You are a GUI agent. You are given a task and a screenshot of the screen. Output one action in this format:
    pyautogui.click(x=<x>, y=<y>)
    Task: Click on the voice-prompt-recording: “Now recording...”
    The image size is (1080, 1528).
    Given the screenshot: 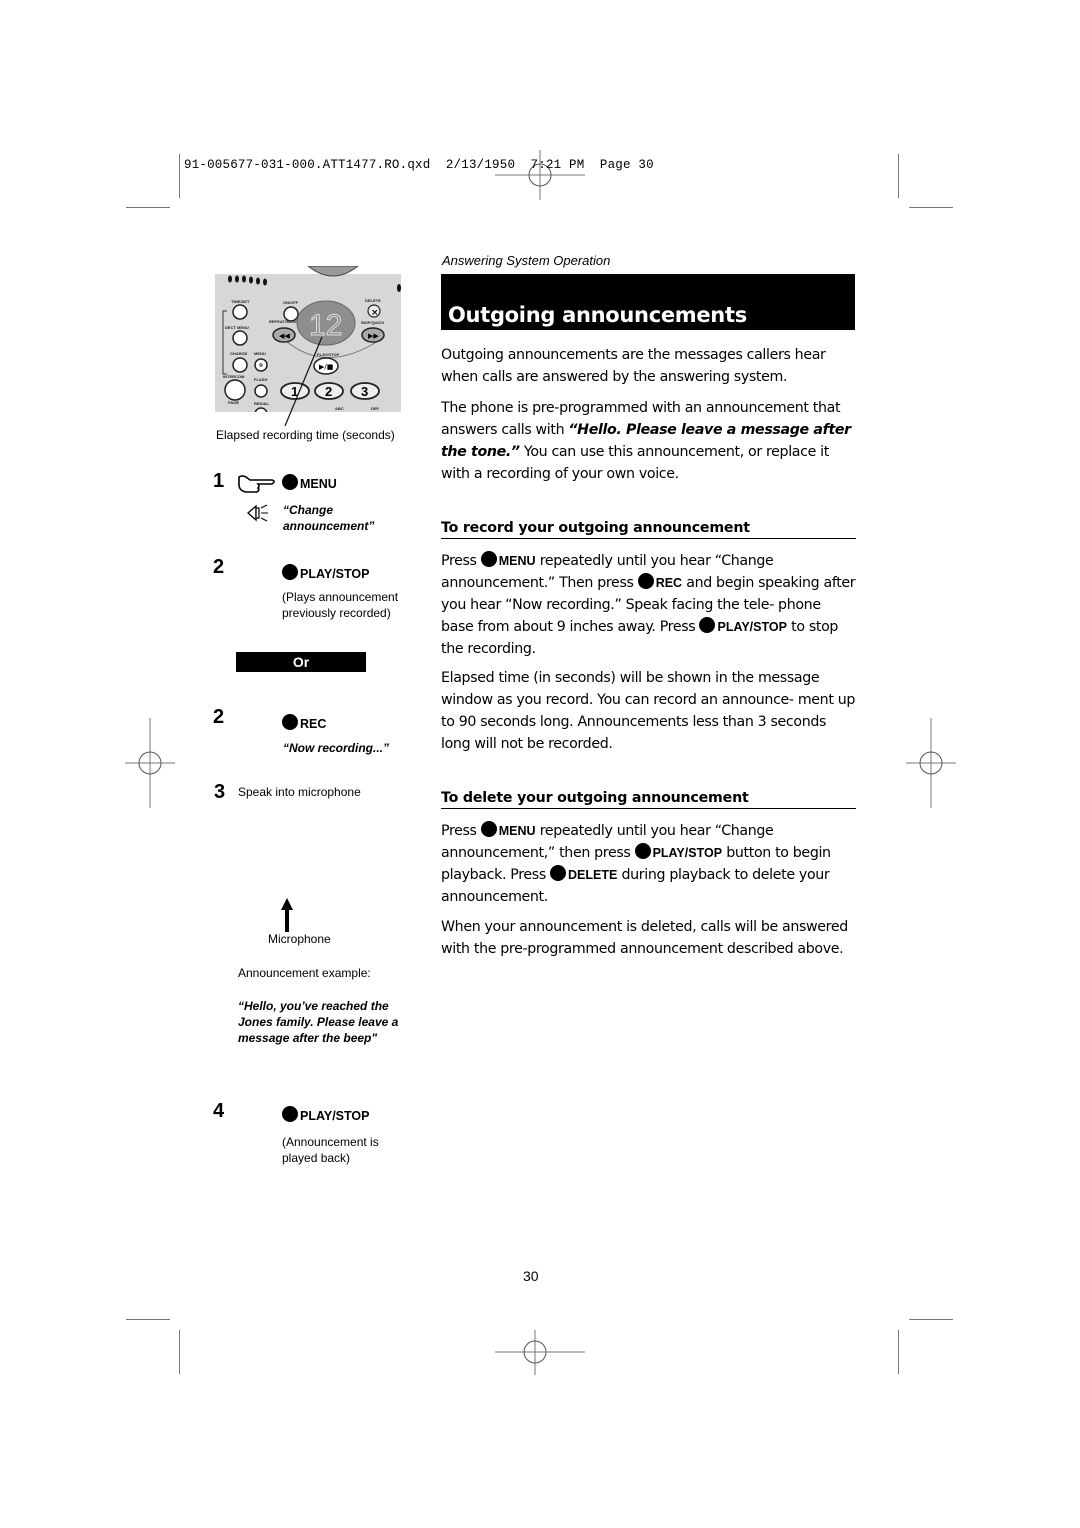 What is the action you would take?
    pyautogui.click(x=336, y=748)
    